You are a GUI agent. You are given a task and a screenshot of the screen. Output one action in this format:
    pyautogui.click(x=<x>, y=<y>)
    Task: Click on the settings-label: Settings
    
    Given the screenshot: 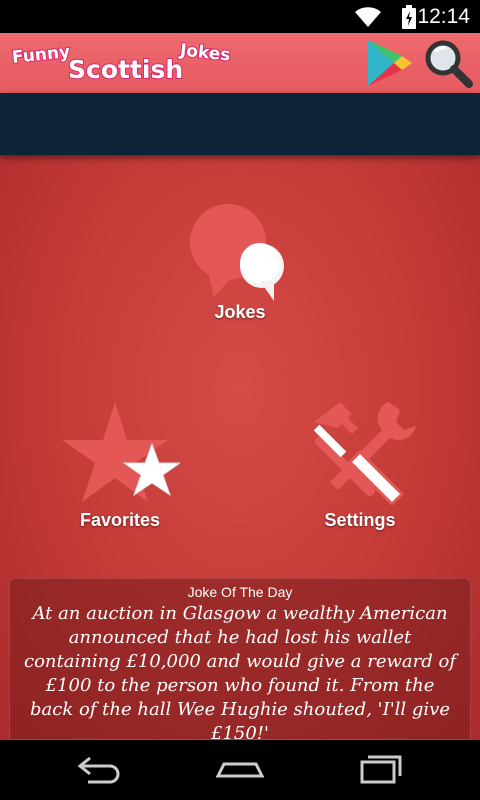 What is the action you would take?
    pyautogui.click(x=360, y=520)
    